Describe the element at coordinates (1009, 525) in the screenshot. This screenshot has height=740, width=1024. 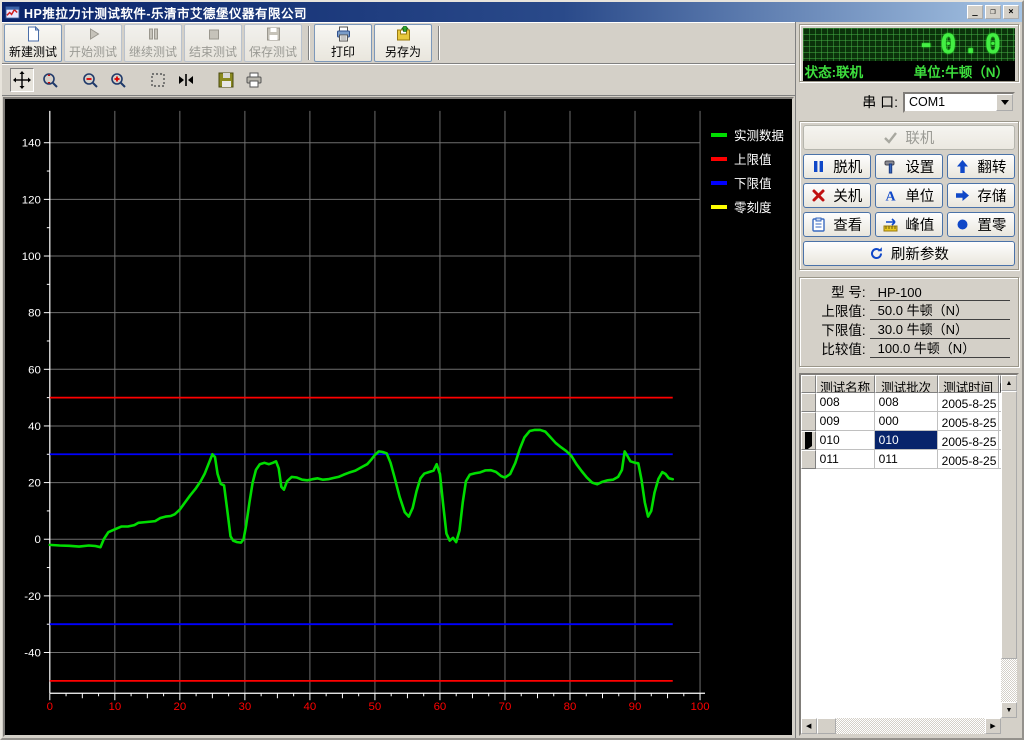
I see `vertical-scrollbar-thumb` at that location.